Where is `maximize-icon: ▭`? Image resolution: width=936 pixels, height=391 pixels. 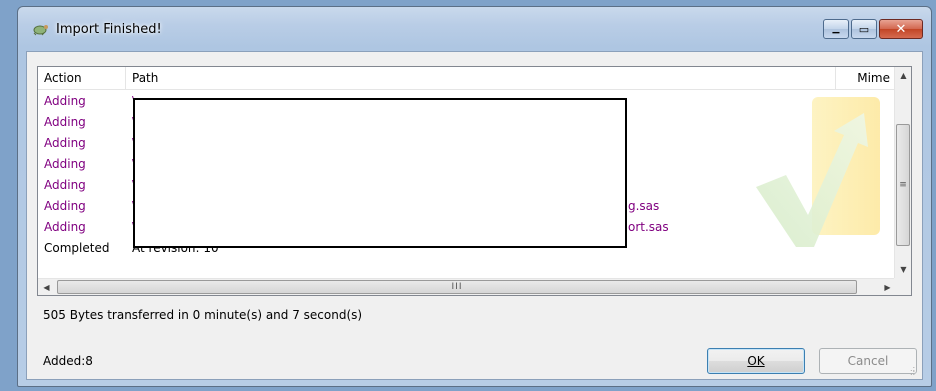 maximize-icon: ▭ is located at coordinates (864, 29).